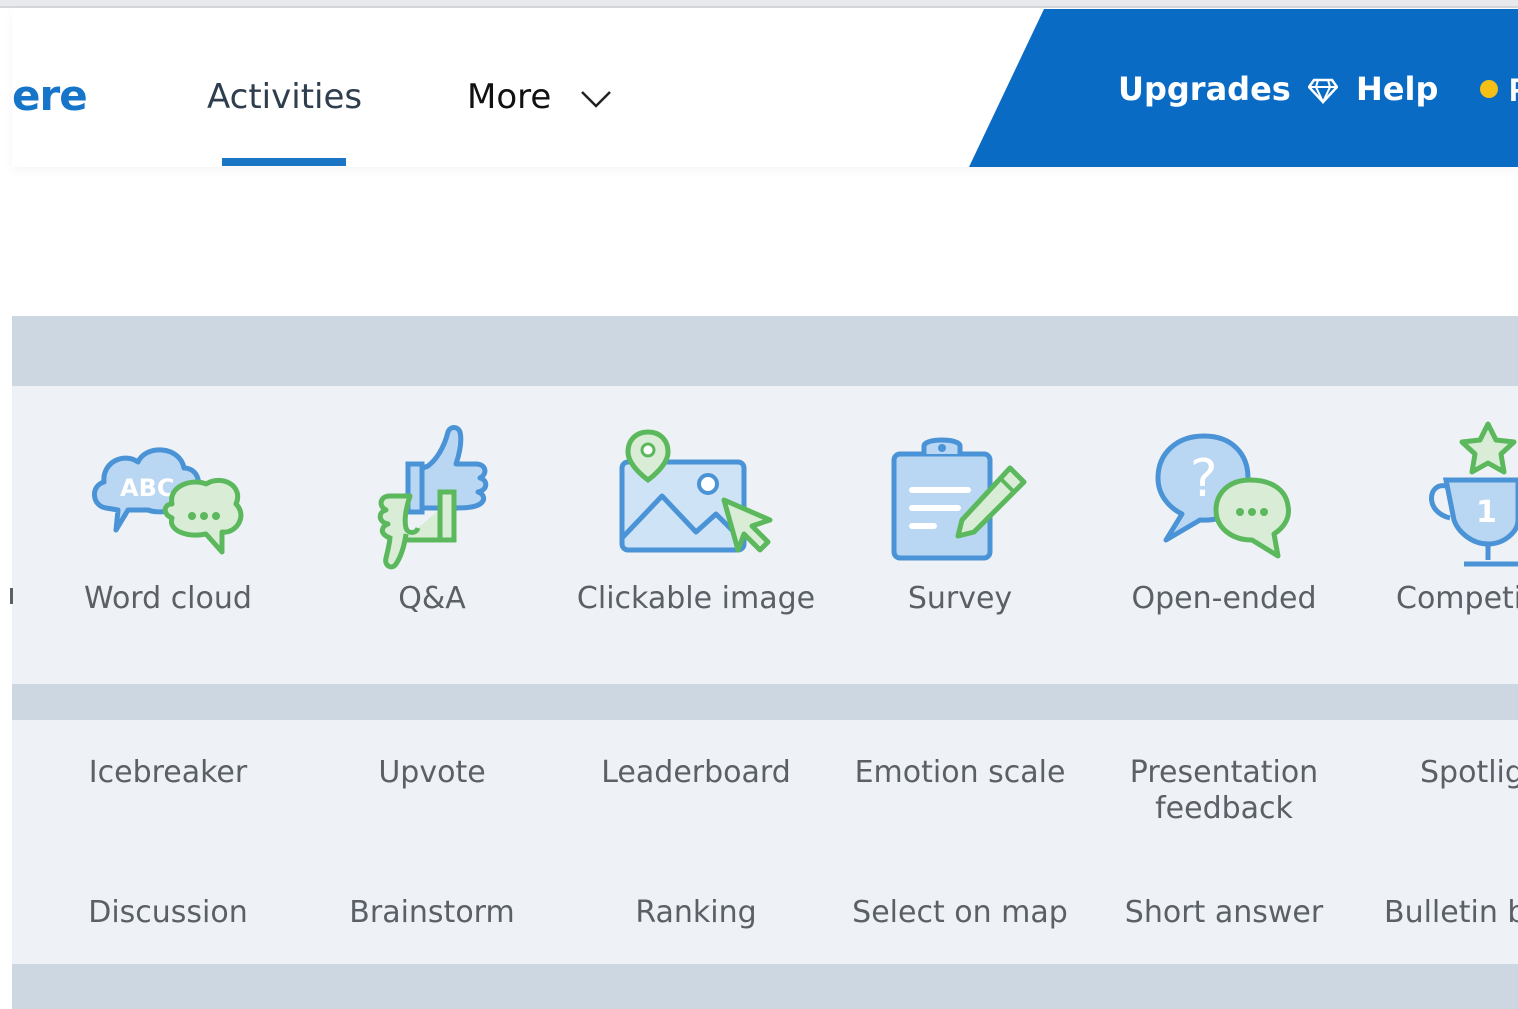  I want to click on left-edge-fragment, so click(11, 596).